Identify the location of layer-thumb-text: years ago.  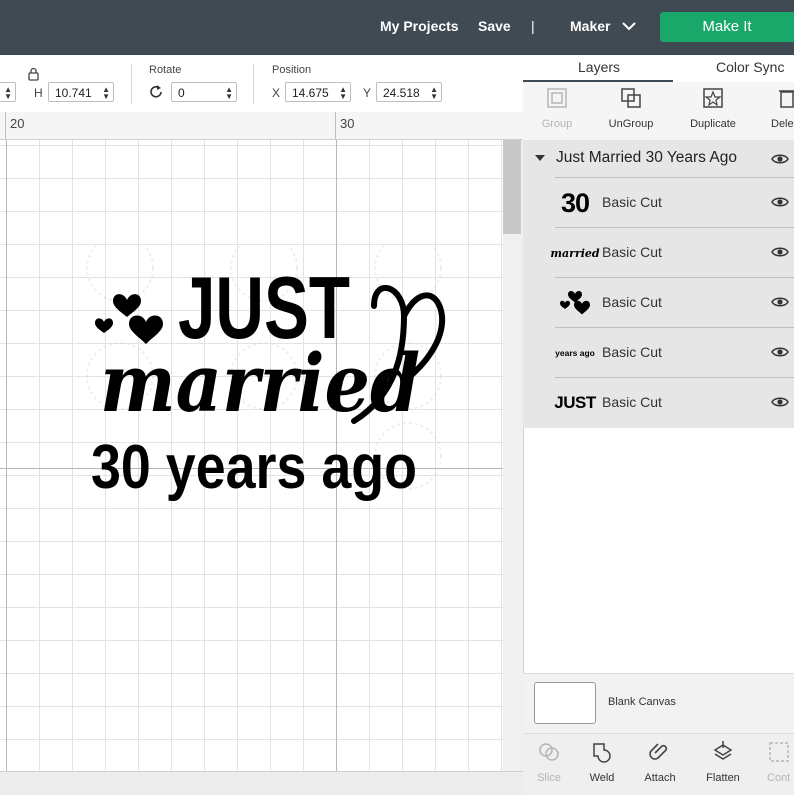
(575, 353).